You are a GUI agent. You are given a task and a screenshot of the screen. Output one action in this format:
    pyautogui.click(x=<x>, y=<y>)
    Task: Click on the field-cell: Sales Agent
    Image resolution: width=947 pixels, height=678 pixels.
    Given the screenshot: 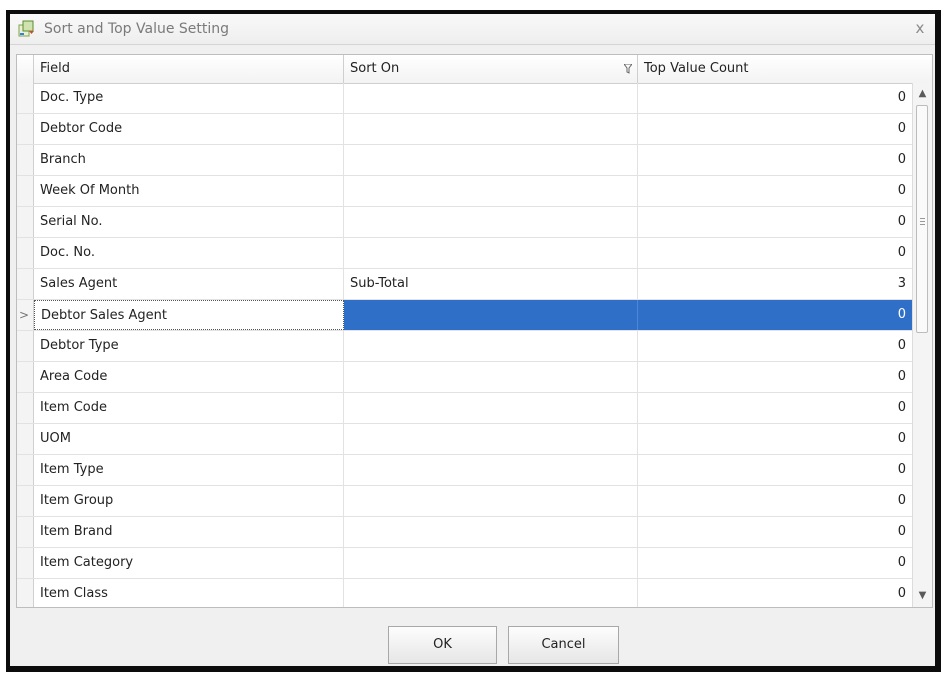 What is the action you would take?
    pyautogui.click(x=189, y=284)
    